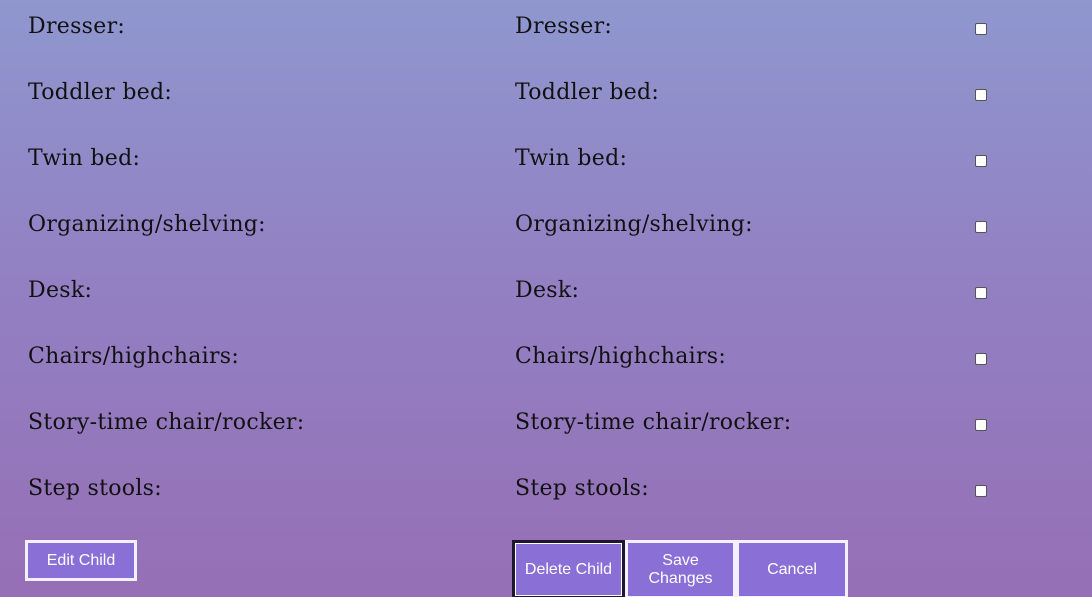 The width and height of the screenshot is (1092, 597). I want to click on save-changes-button: Save Changes, so click(680, 568).